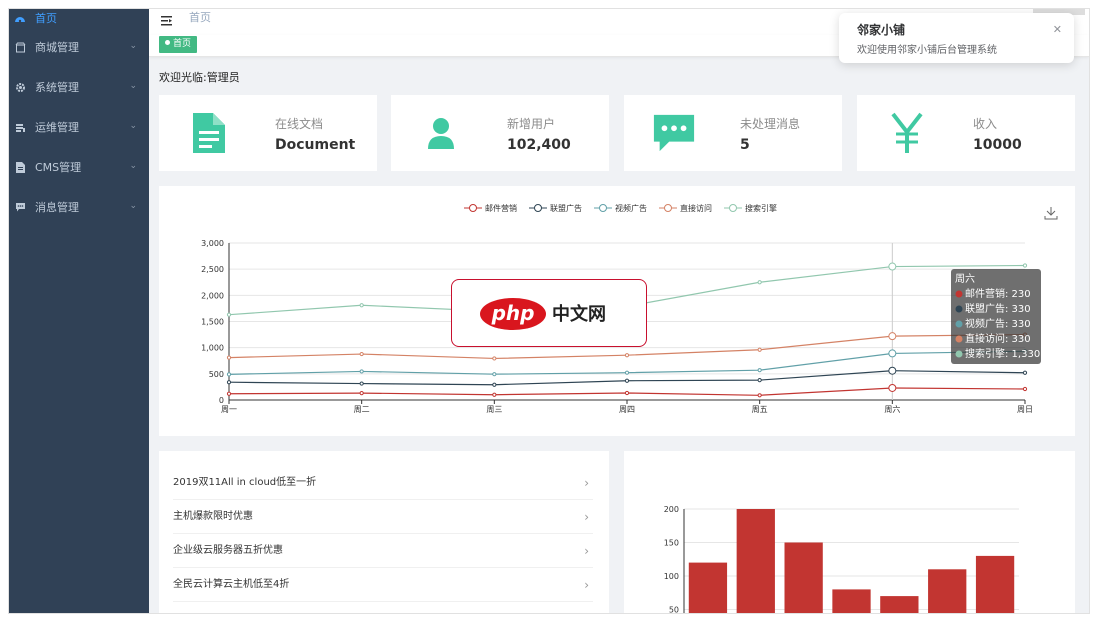  What do you see at coordinates (671, 543) in the screenshot?
I see `y-tick-label: 150` at bounding box center [671, 543].